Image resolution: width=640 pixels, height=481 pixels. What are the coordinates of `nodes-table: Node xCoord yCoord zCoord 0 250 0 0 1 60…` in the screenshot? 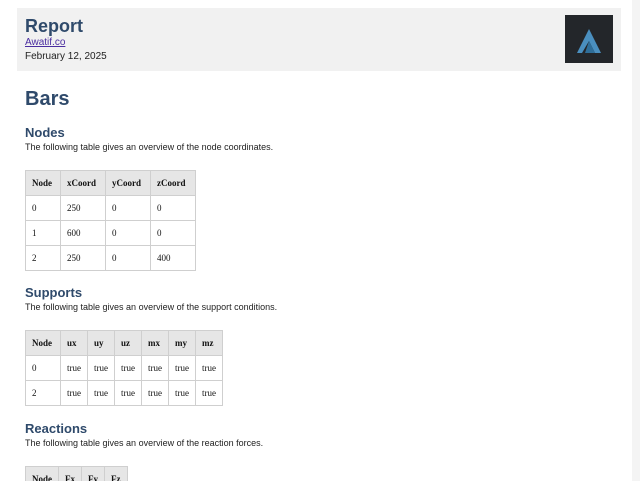 It's located at (110, 220).